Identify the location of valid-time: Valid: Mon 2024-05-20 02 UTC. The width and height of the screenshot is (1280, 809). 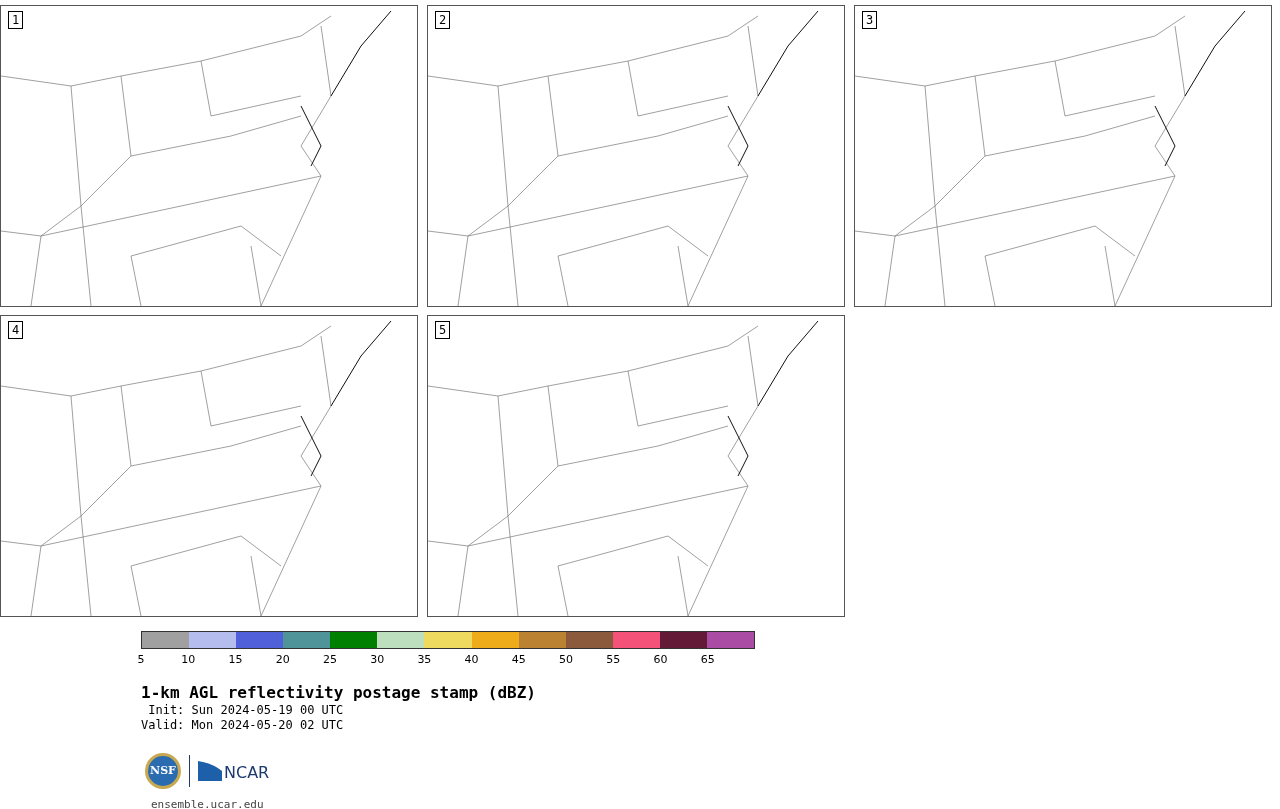
(243, 725).